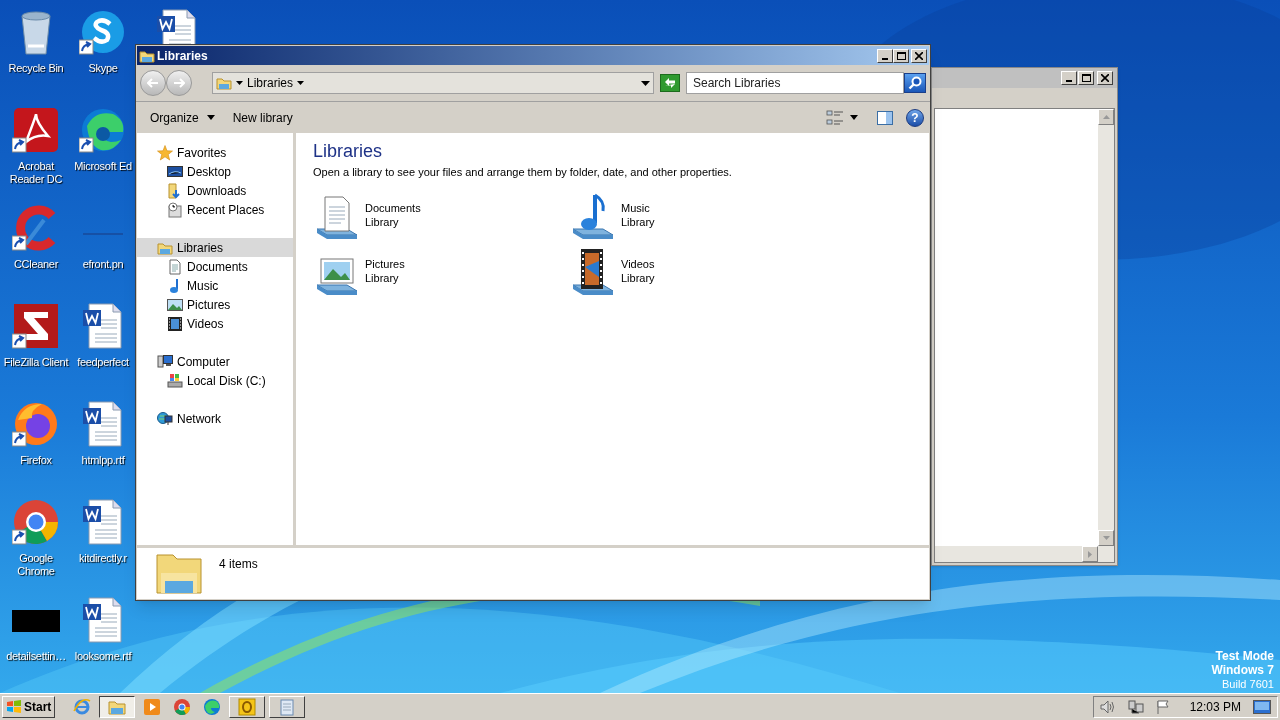  I want to click on picture-icon, so click(175, 304).